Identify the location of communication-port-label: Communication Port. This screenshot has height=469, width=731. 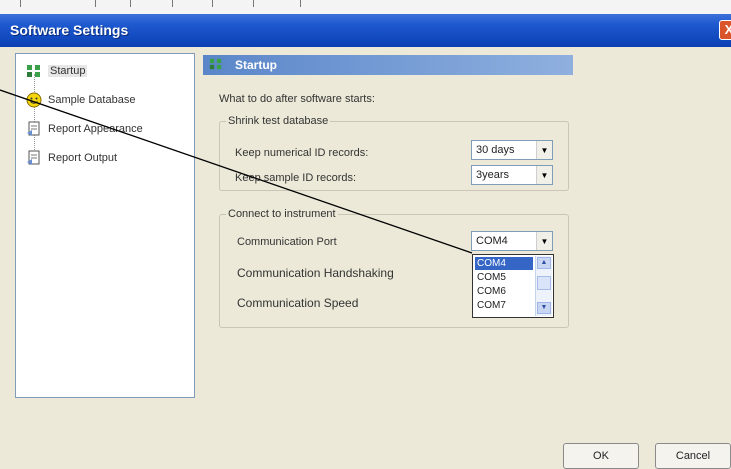
(287, 242).